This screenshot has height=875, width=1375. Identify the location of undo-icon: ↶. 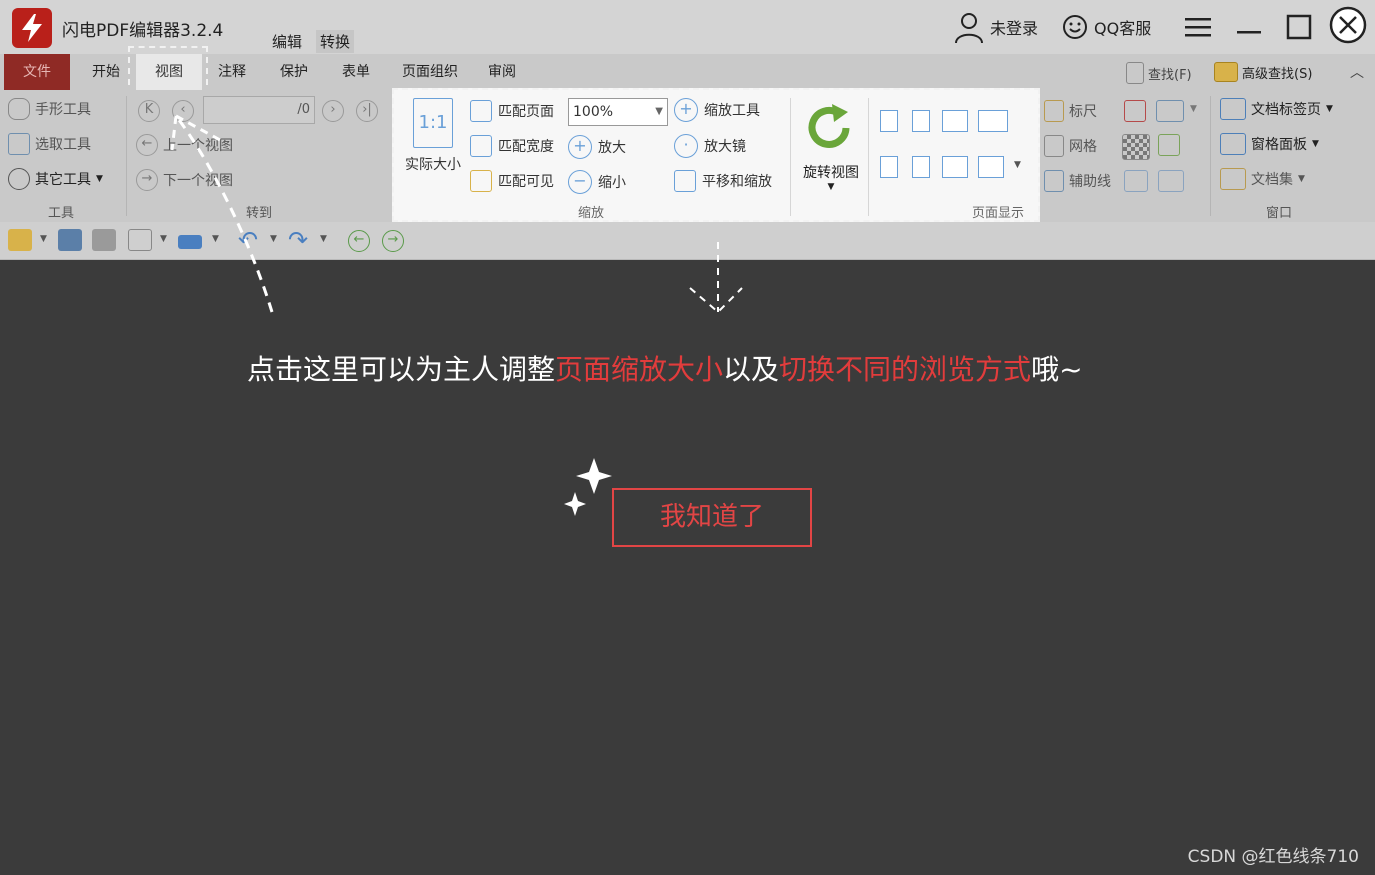
(248, 240).